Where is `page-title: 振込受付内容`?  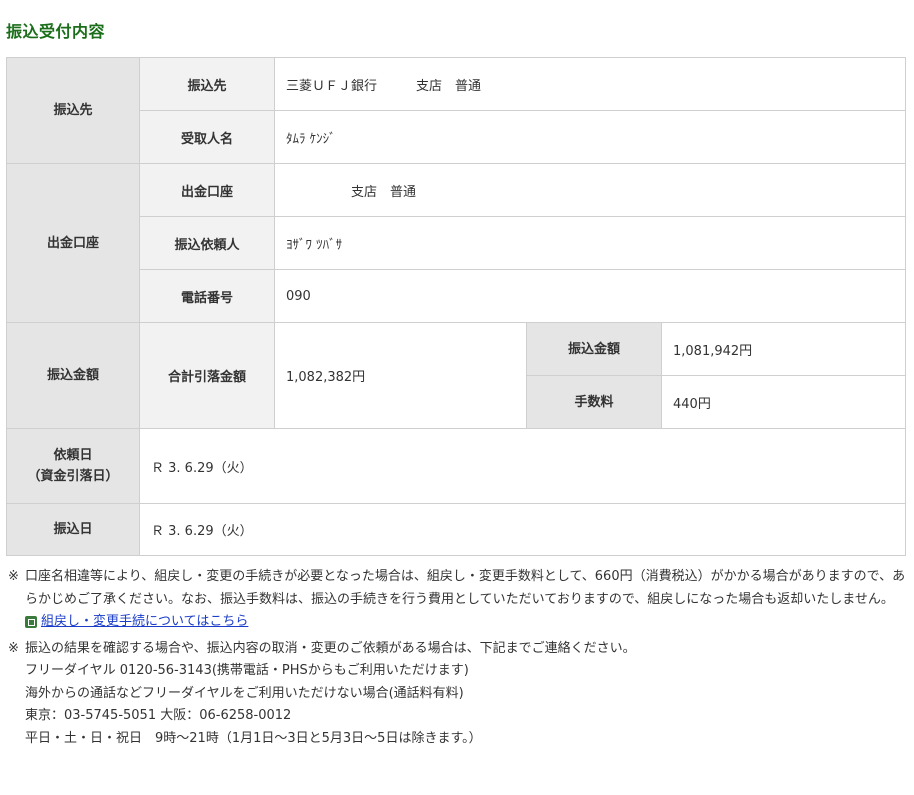
page-title: 振込受付内容 is located at coordinates (56, 31).